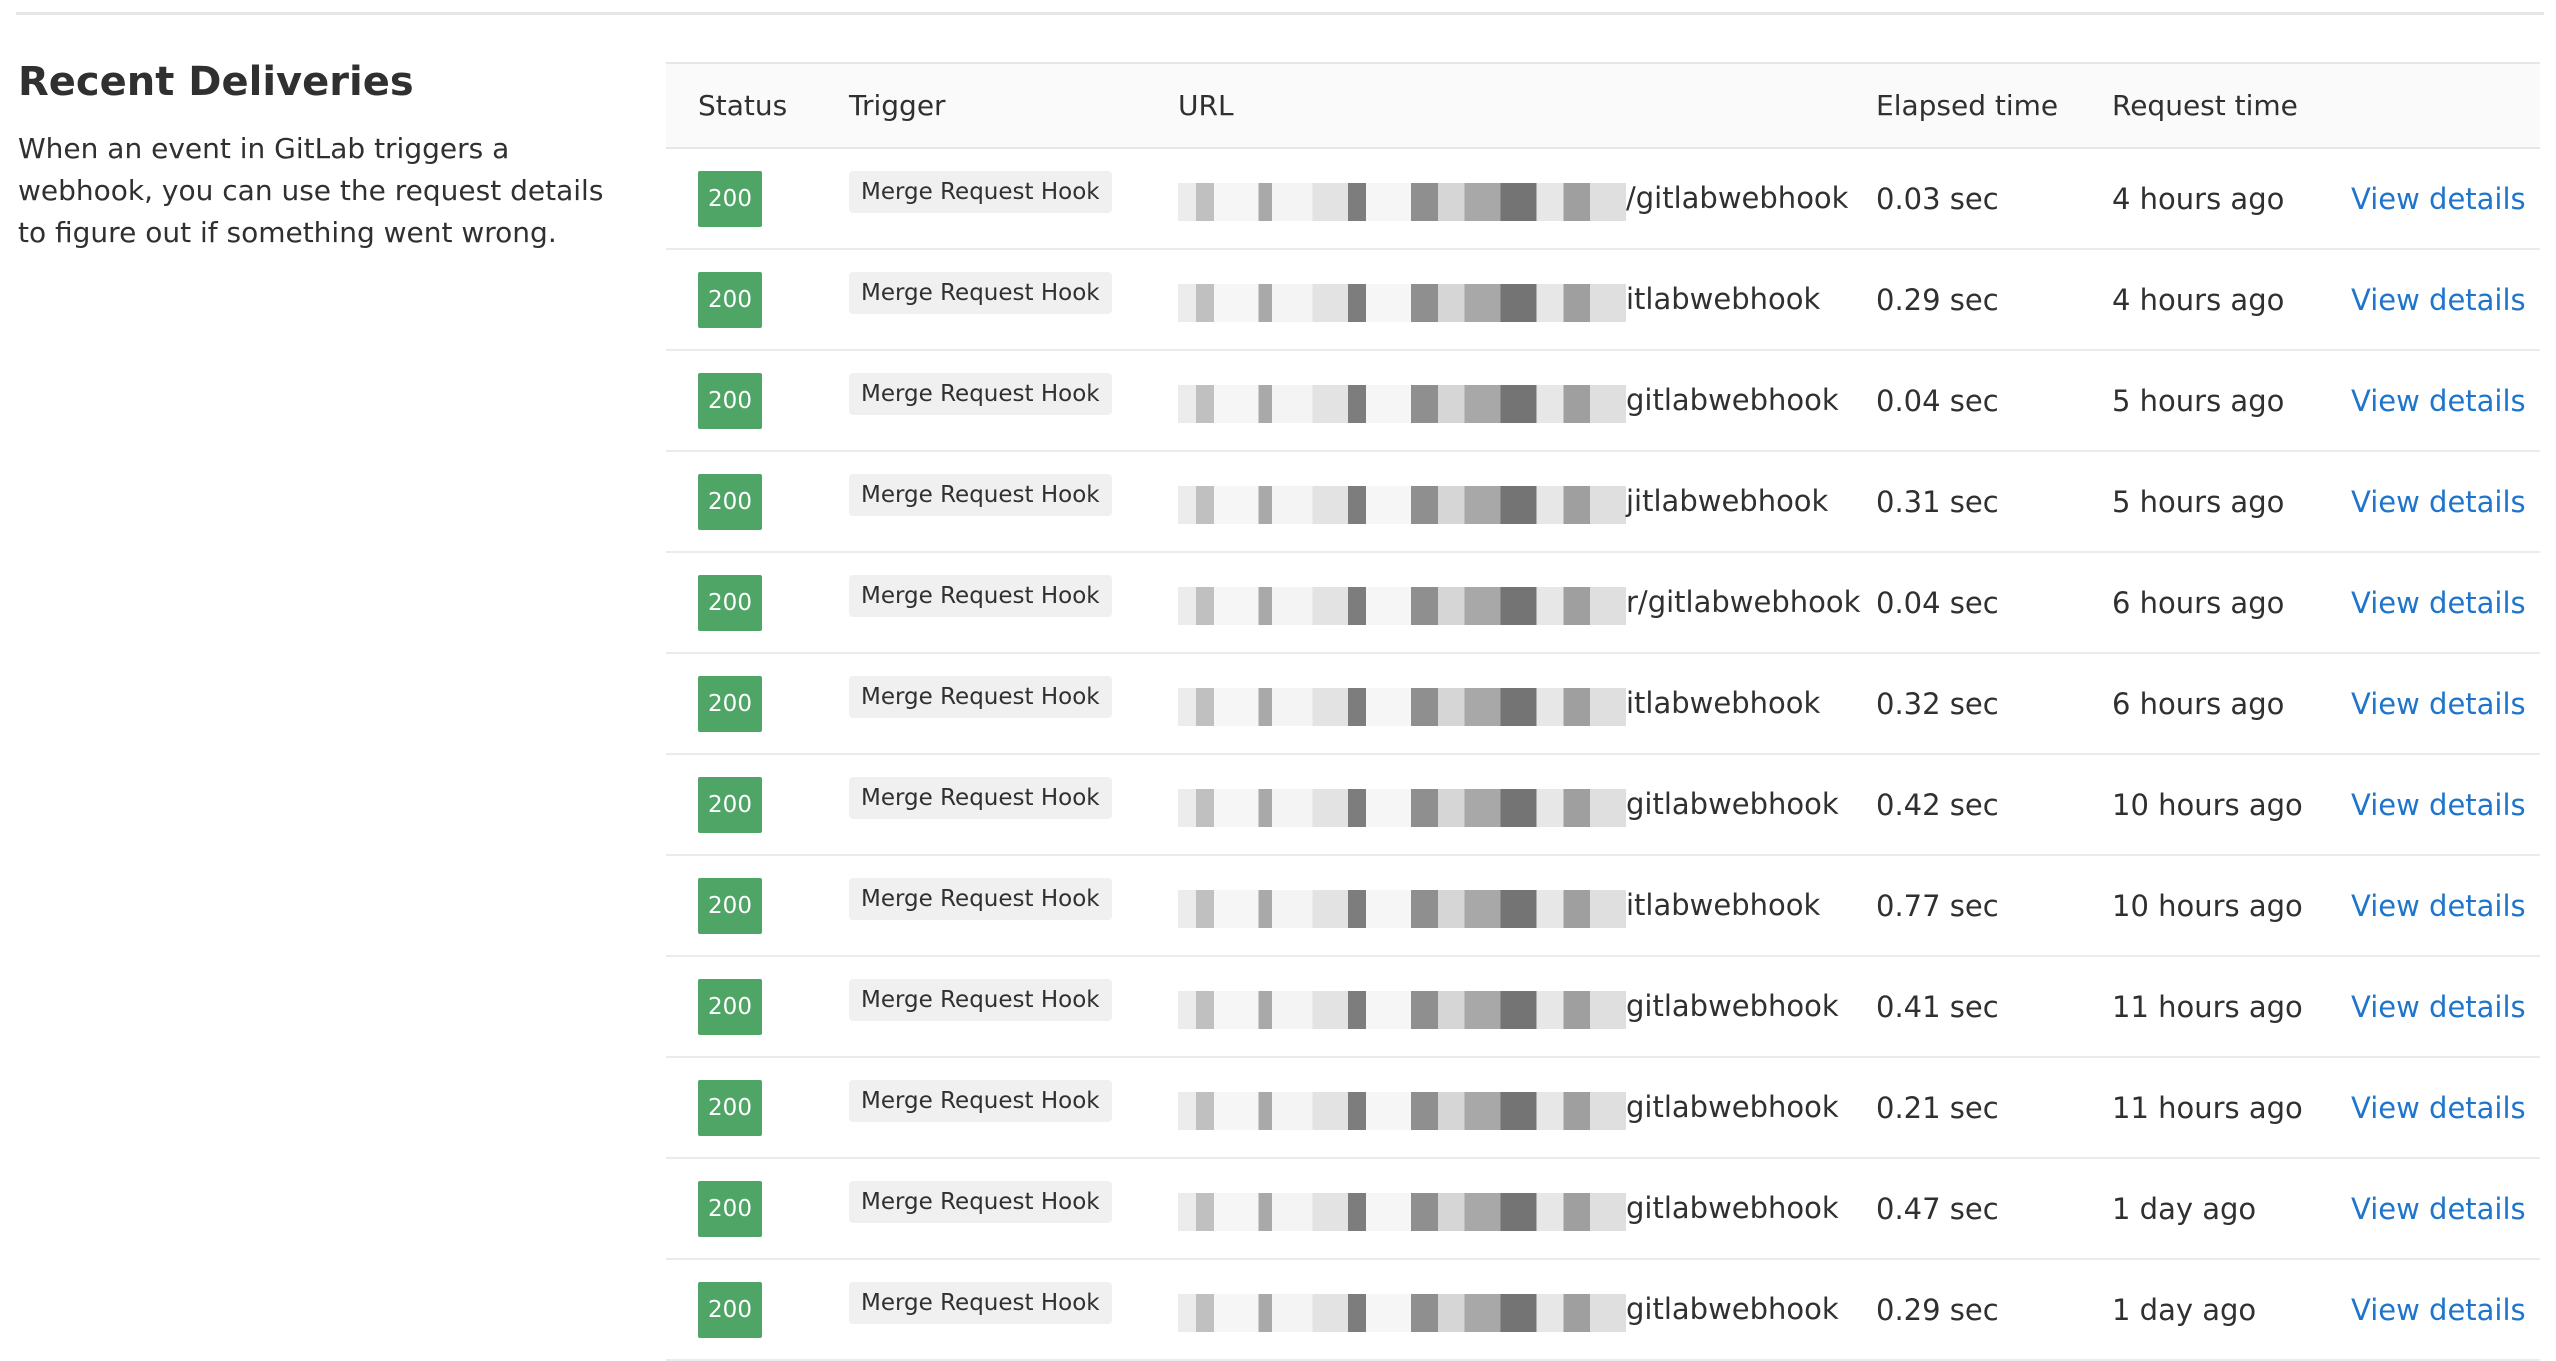  What do you see at coordinates (897, 105) in the screenshot?
I see `header-trigger: Trigger` at bounding box center [897, 105].